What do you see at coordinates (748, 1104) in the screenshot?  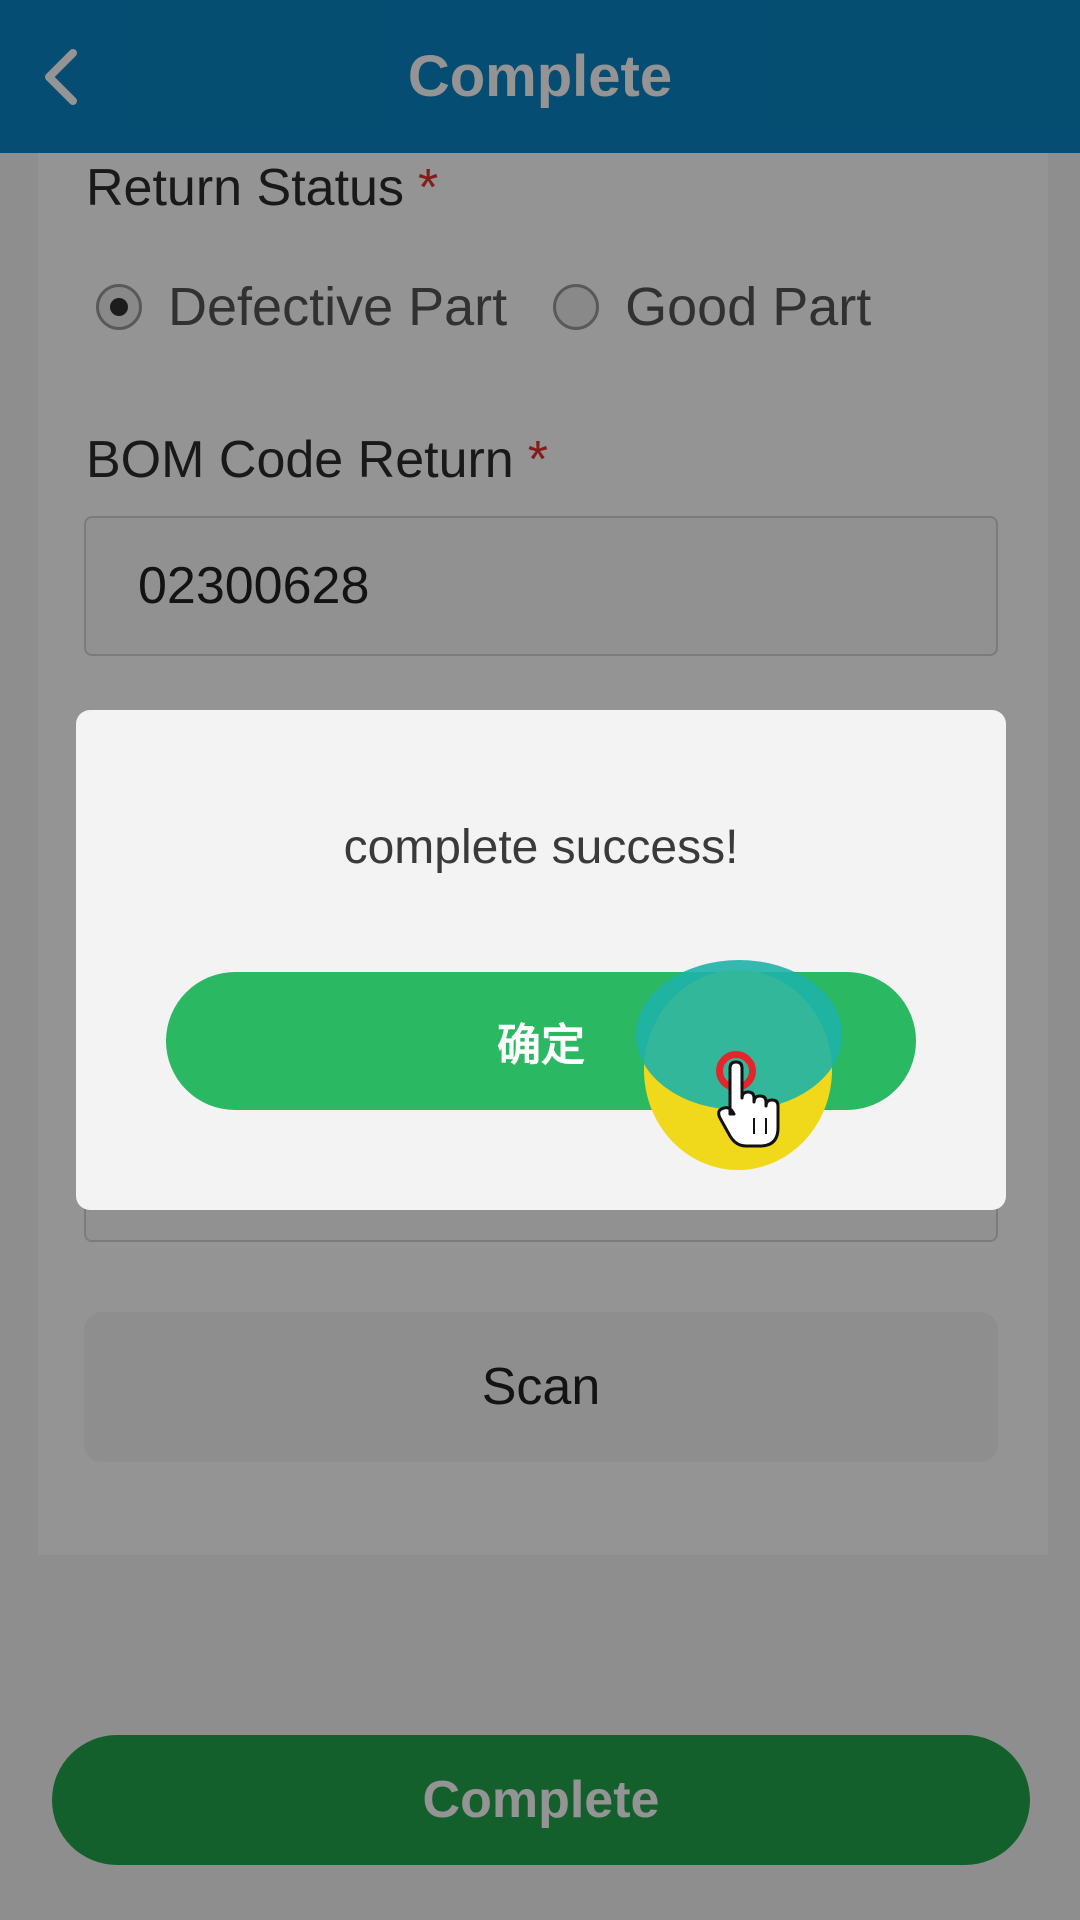 I see `hand-pointer-icon` at bounding box center [748, 1104].